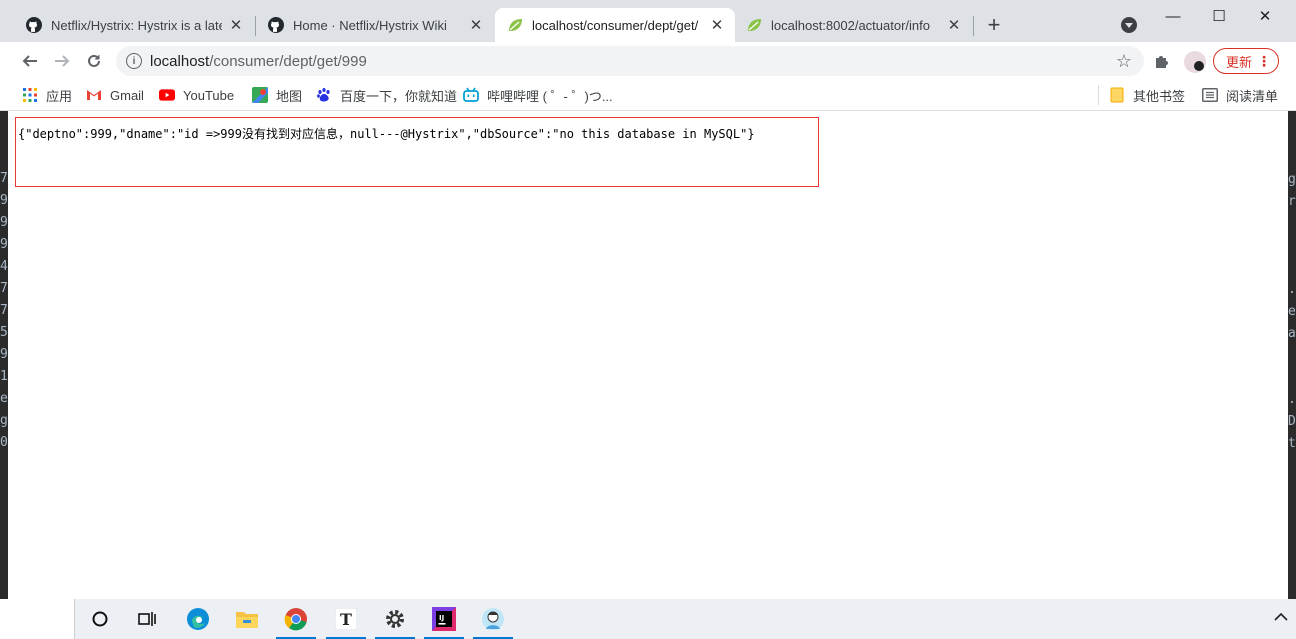 Image resolution: width=1296 pixels, height=639 pixels. I want to click on reload-button, so click(94, 61).